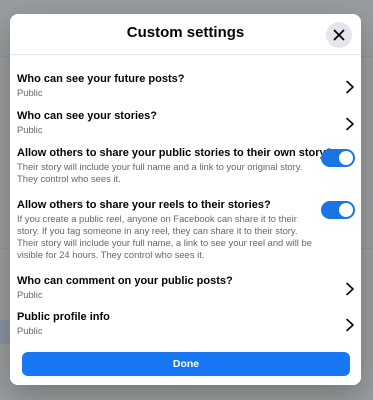 This screenshot has width=373, height=400. What do you see at coordinates (186, 123) in the screenshot?
I see `setting-stories: Who can see your stories? Public` at bounding box center [186, 123].